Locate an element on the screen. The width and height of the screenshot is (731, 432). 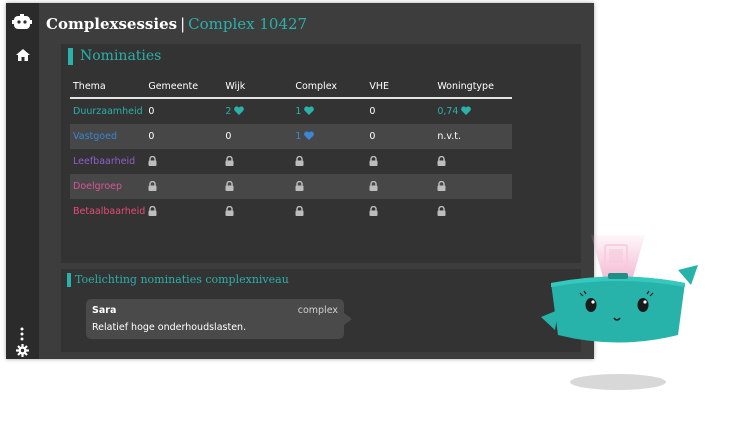
gear-icon is located at coordinates (22, 350).